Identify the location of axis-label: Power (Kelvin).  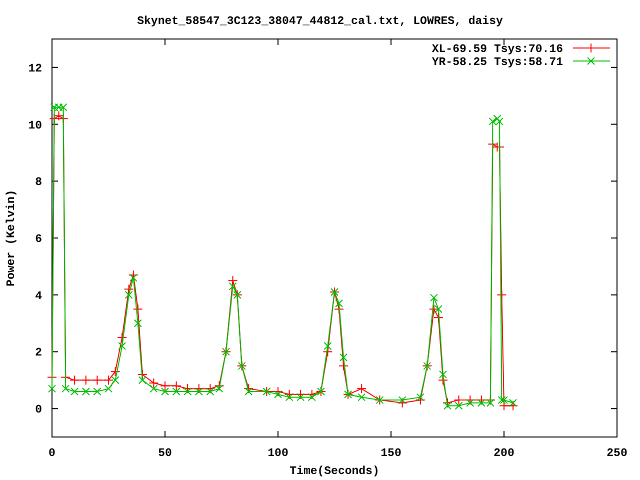
(11, 238).